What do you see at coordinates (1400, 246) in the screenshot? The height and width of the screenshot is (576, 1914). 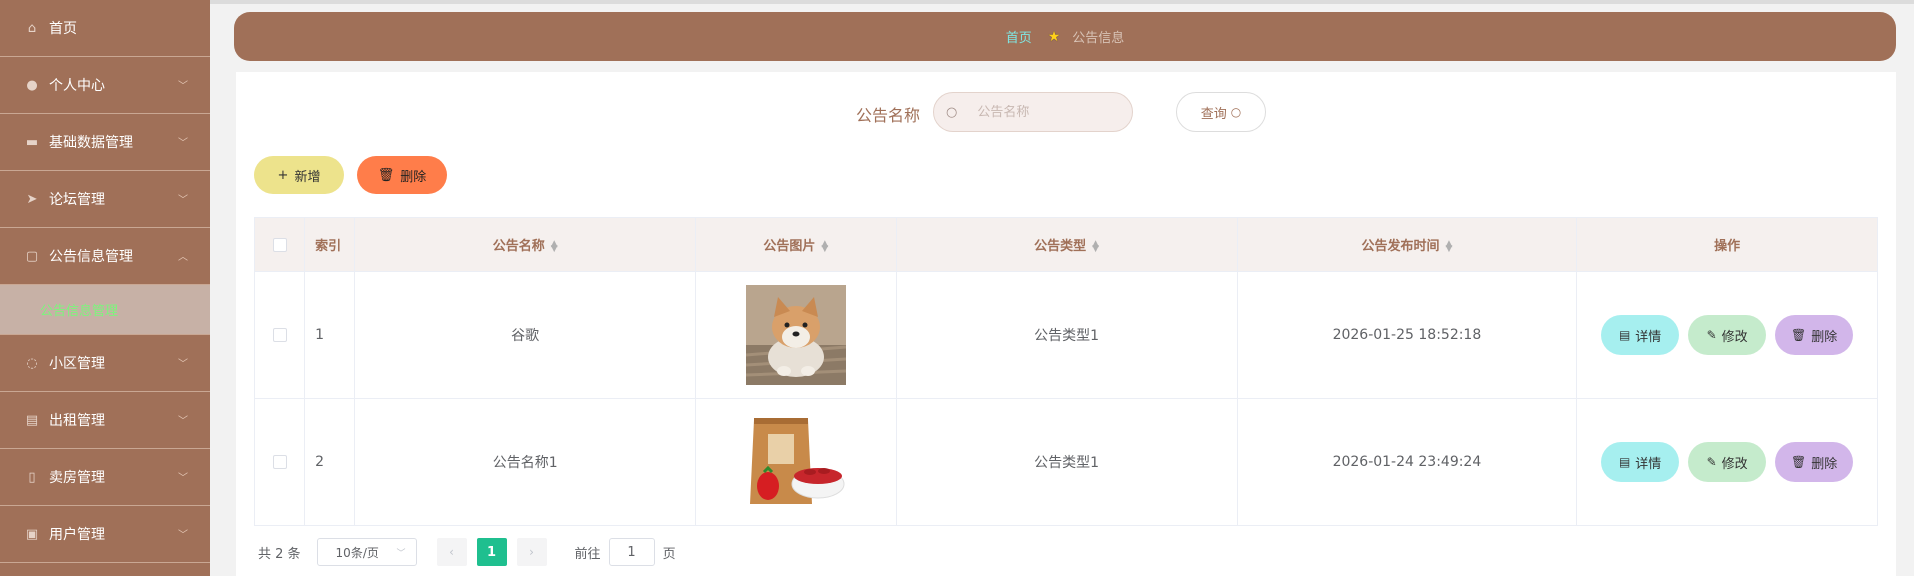 I see `column-header-label: 公告发布时间` at bounding box center [1400, 246].